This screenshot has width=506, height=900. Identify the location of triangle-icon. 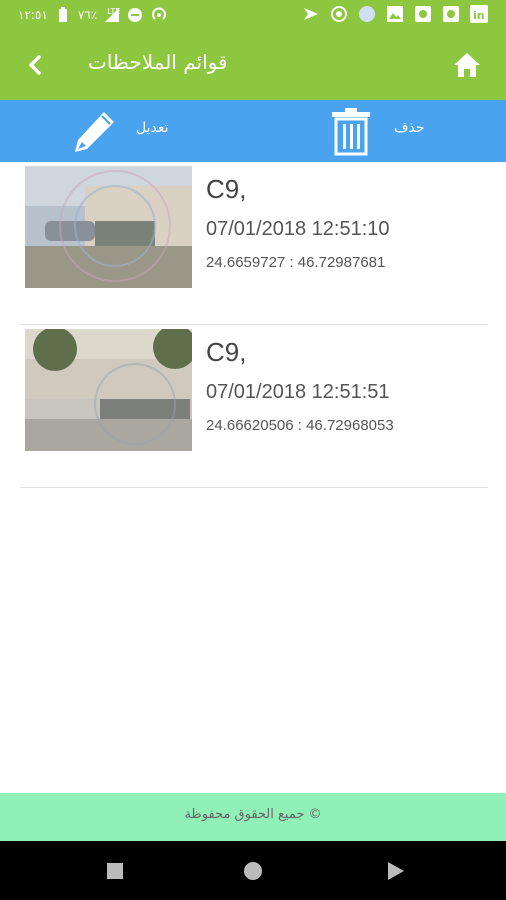
(396, 871).